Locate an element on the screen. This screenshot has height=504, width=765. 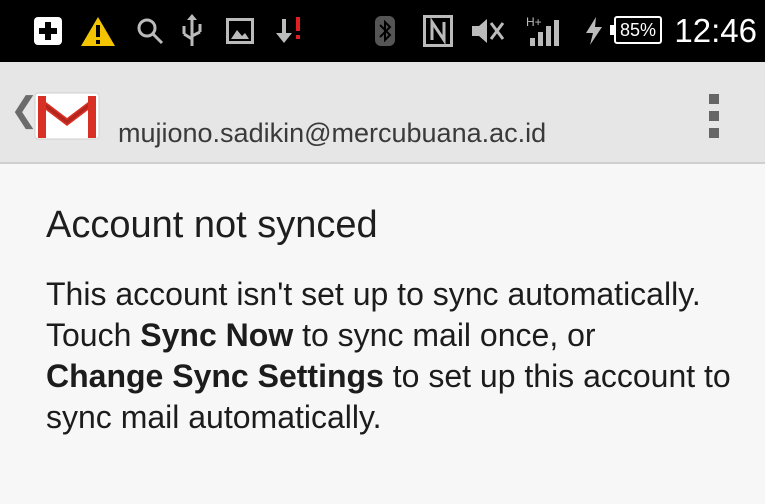
usb-icon is located at coordinates (192, 31).